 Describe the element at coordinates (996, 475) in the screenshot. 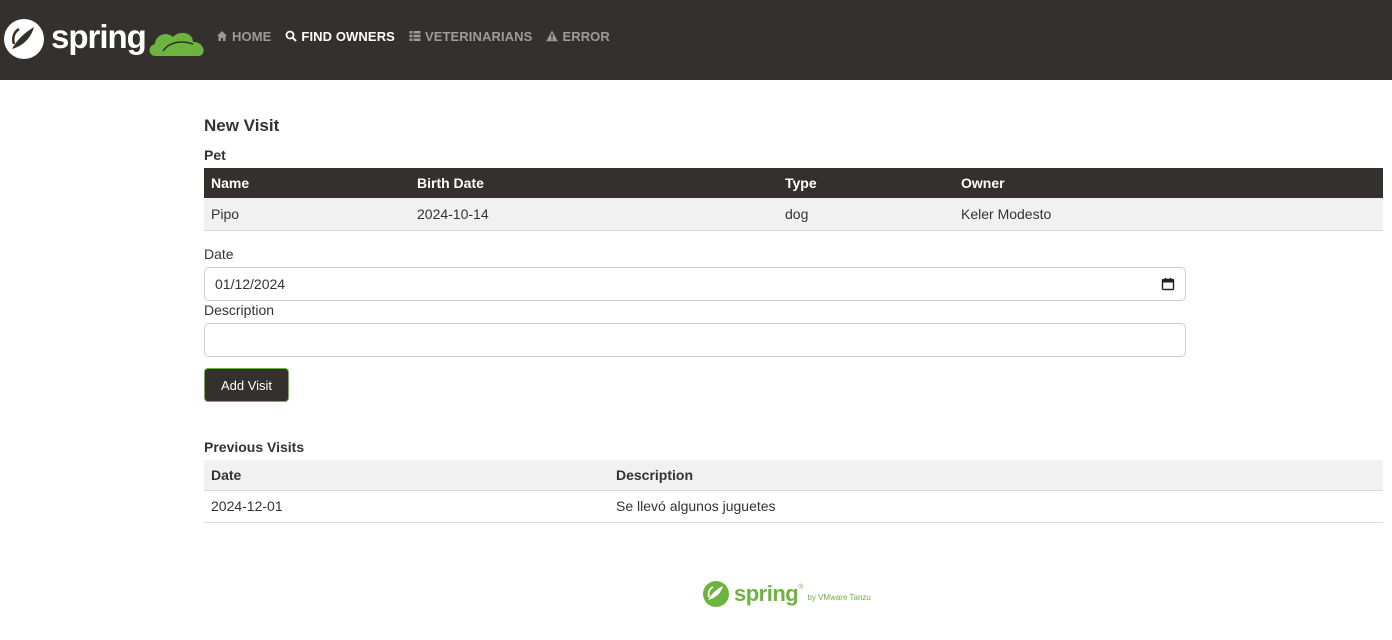

I see `column-header-description: Description` at that location.